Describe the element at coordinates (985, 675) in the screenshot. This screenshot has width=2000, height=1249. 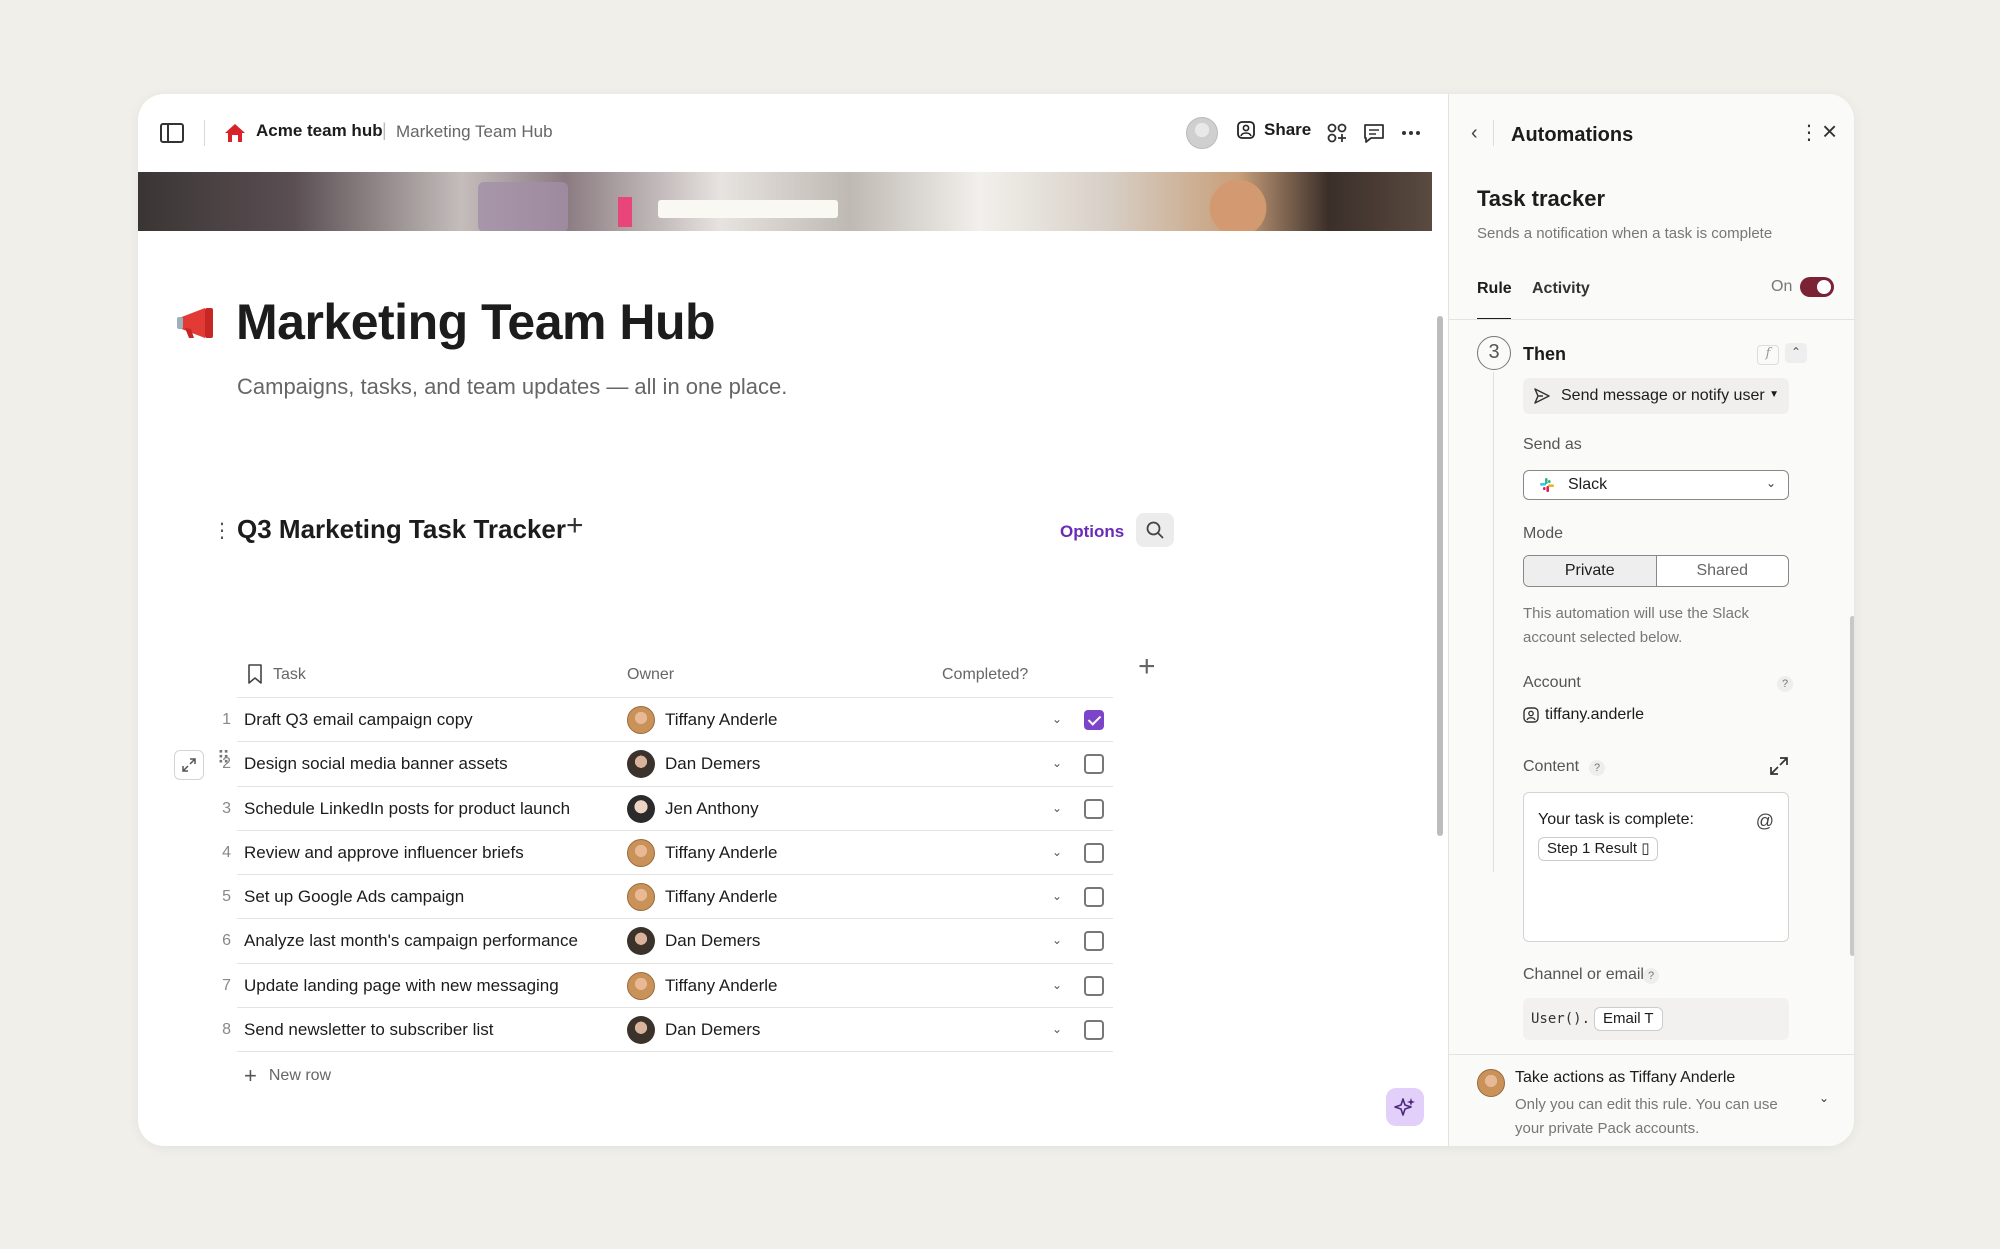
I see `column-header-completed: Completed?` at that location.